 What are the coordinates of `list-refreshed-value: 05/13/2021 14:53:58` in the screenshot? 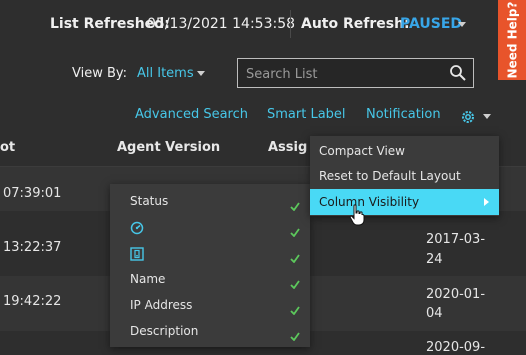 It's located at (221, 24).